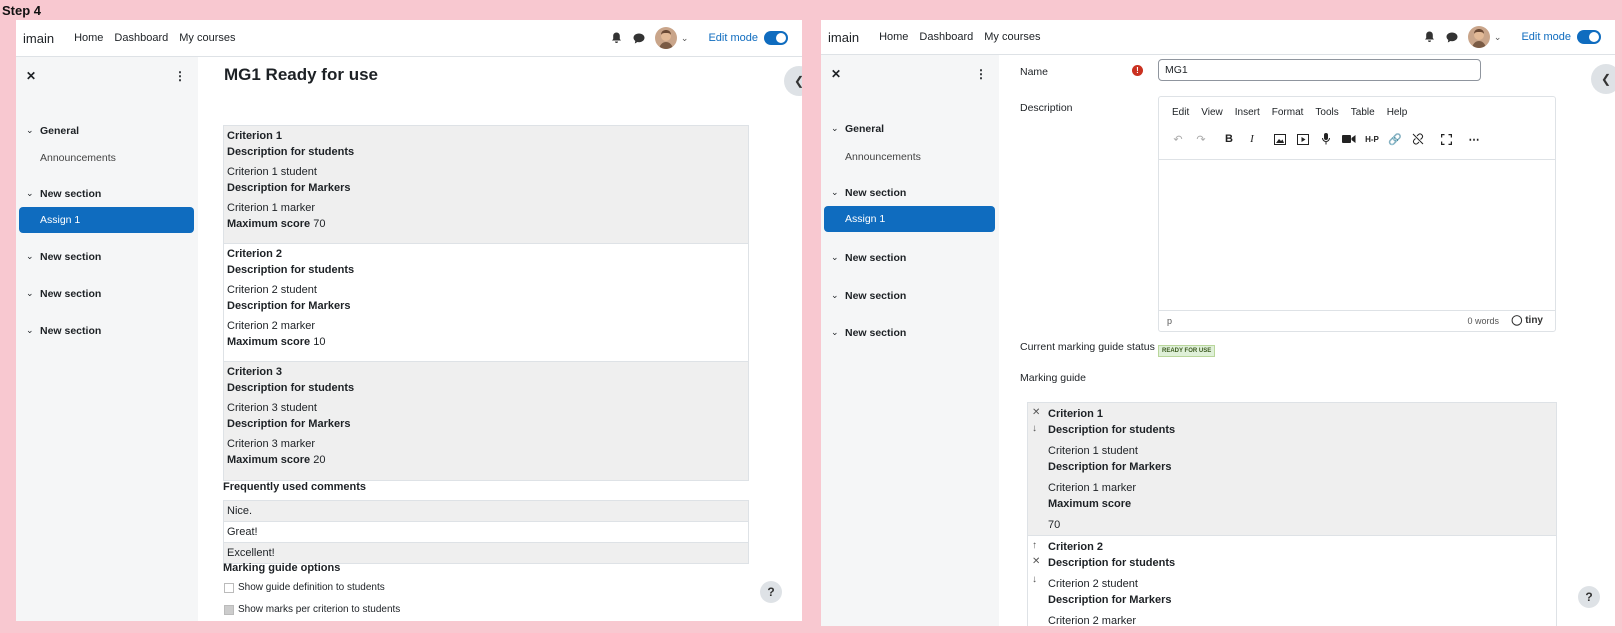  Describe the element at coordinates (1349, 139) in the screenshot. I see `video-icon` at that location.